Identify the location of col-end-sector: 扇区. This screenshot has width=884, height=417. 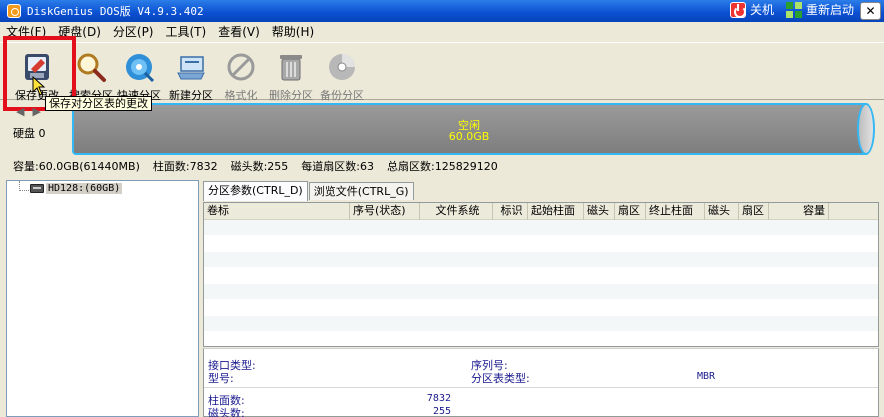
(754, 211).